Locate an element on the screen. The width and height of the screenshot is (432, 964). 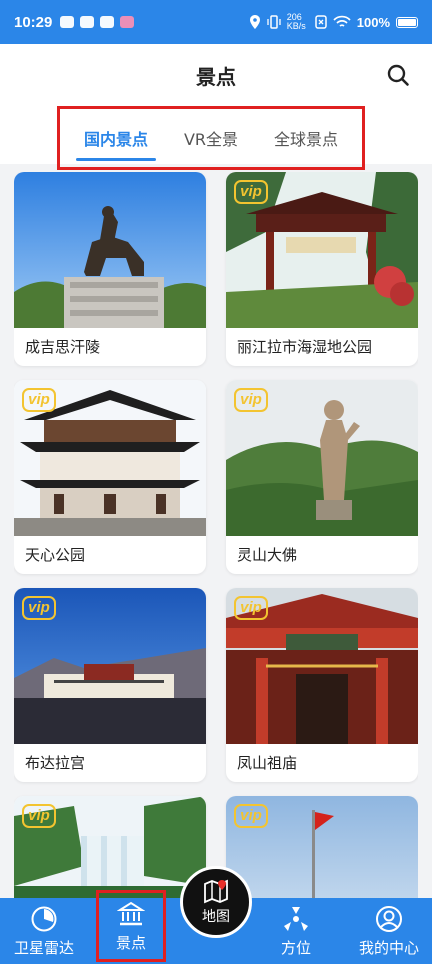
notification-icons is located at coordinates (97, 22).